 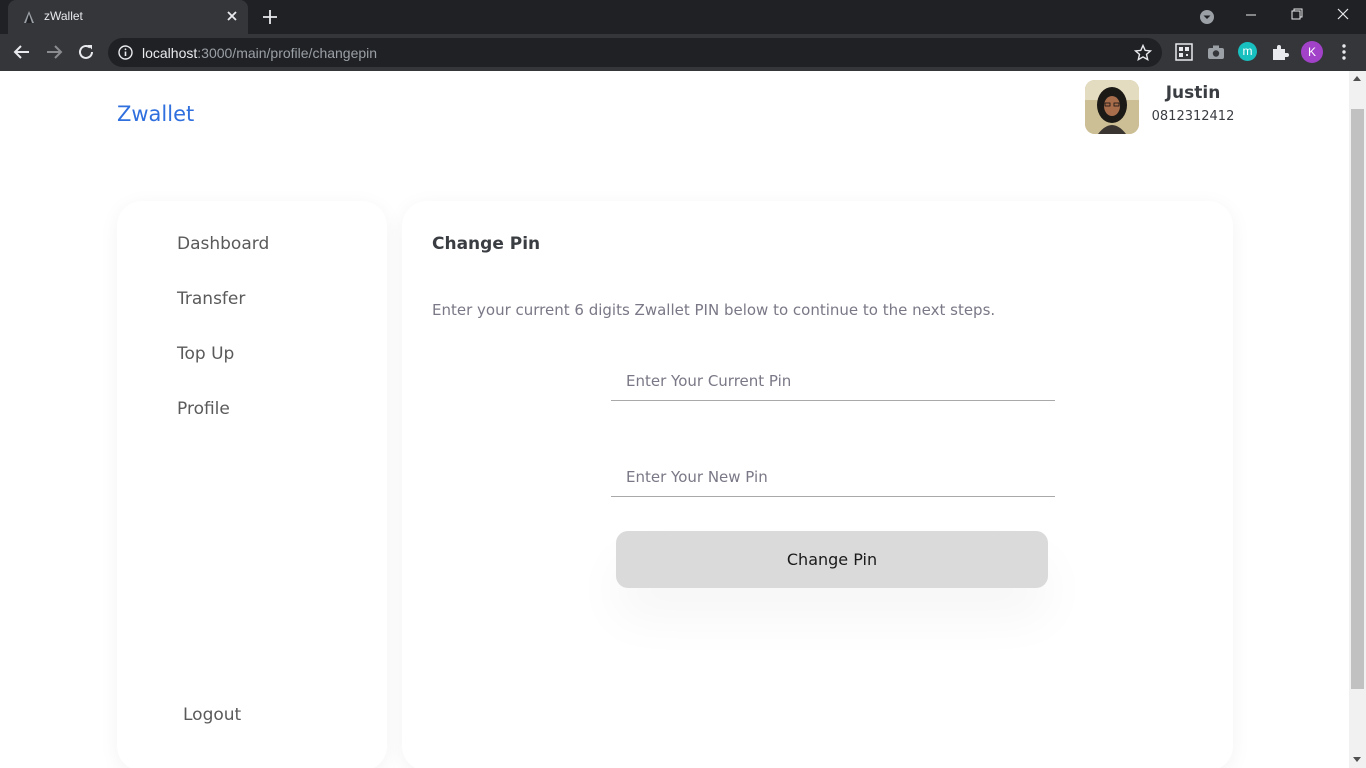 I want to click on camera-extension-icon, so click(x=1216, y=52).